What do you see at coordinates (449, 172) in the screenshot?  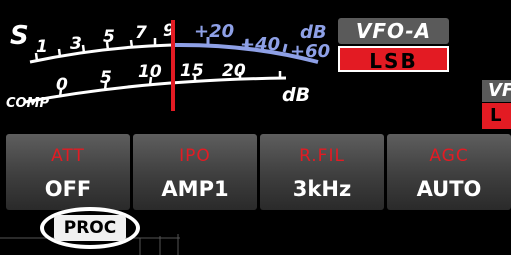 I see `agc-key: AGC AUTO` at bounding box center [449, 172].